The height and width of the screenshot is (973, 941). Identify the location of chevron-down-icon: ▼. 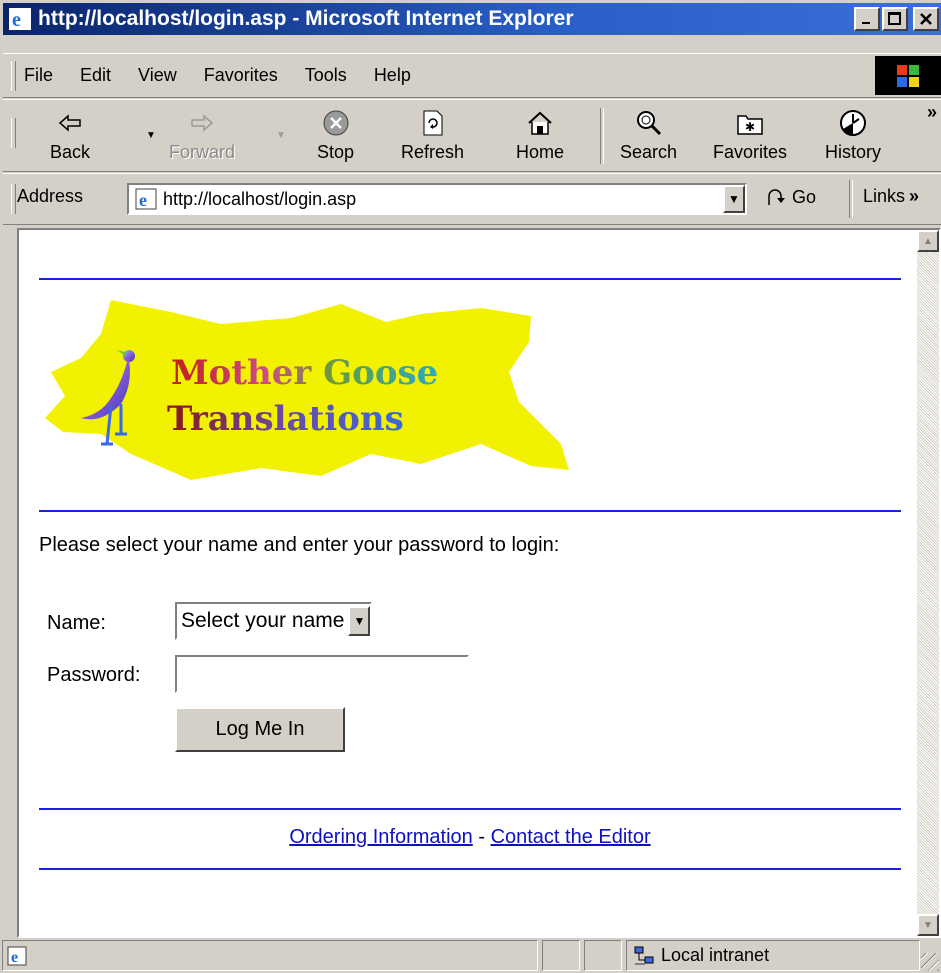
(359, 621).